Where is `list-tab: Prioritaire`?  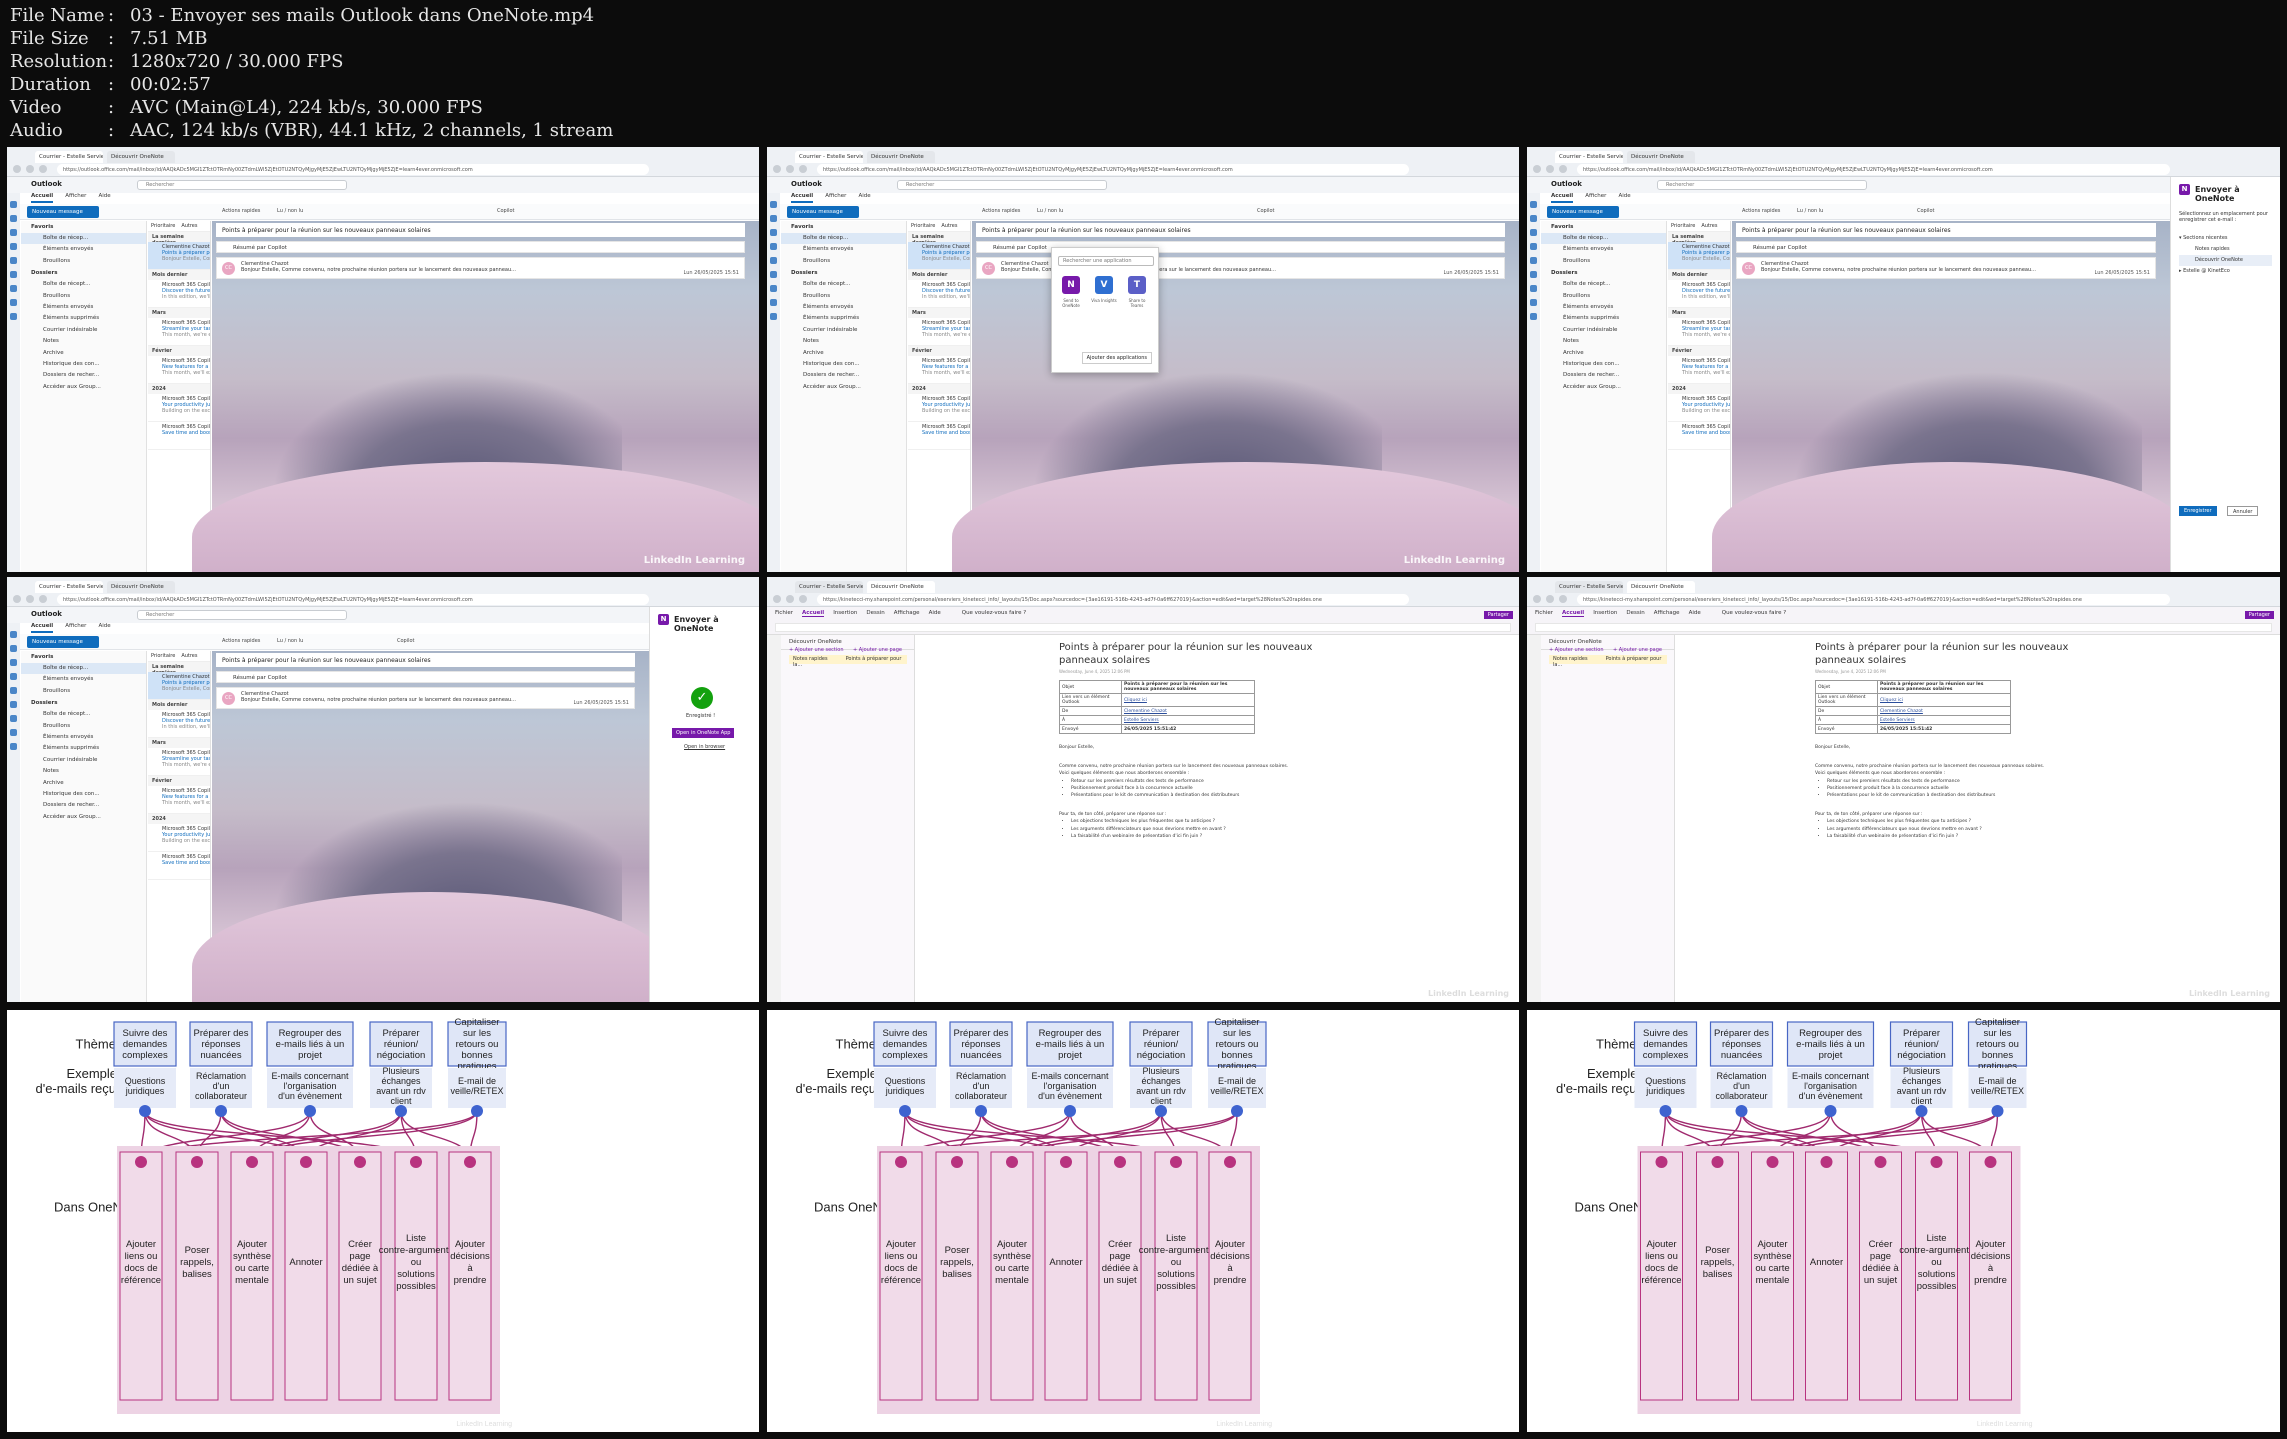
list-tab: Prioritaire is located at coordinates (923, 226).